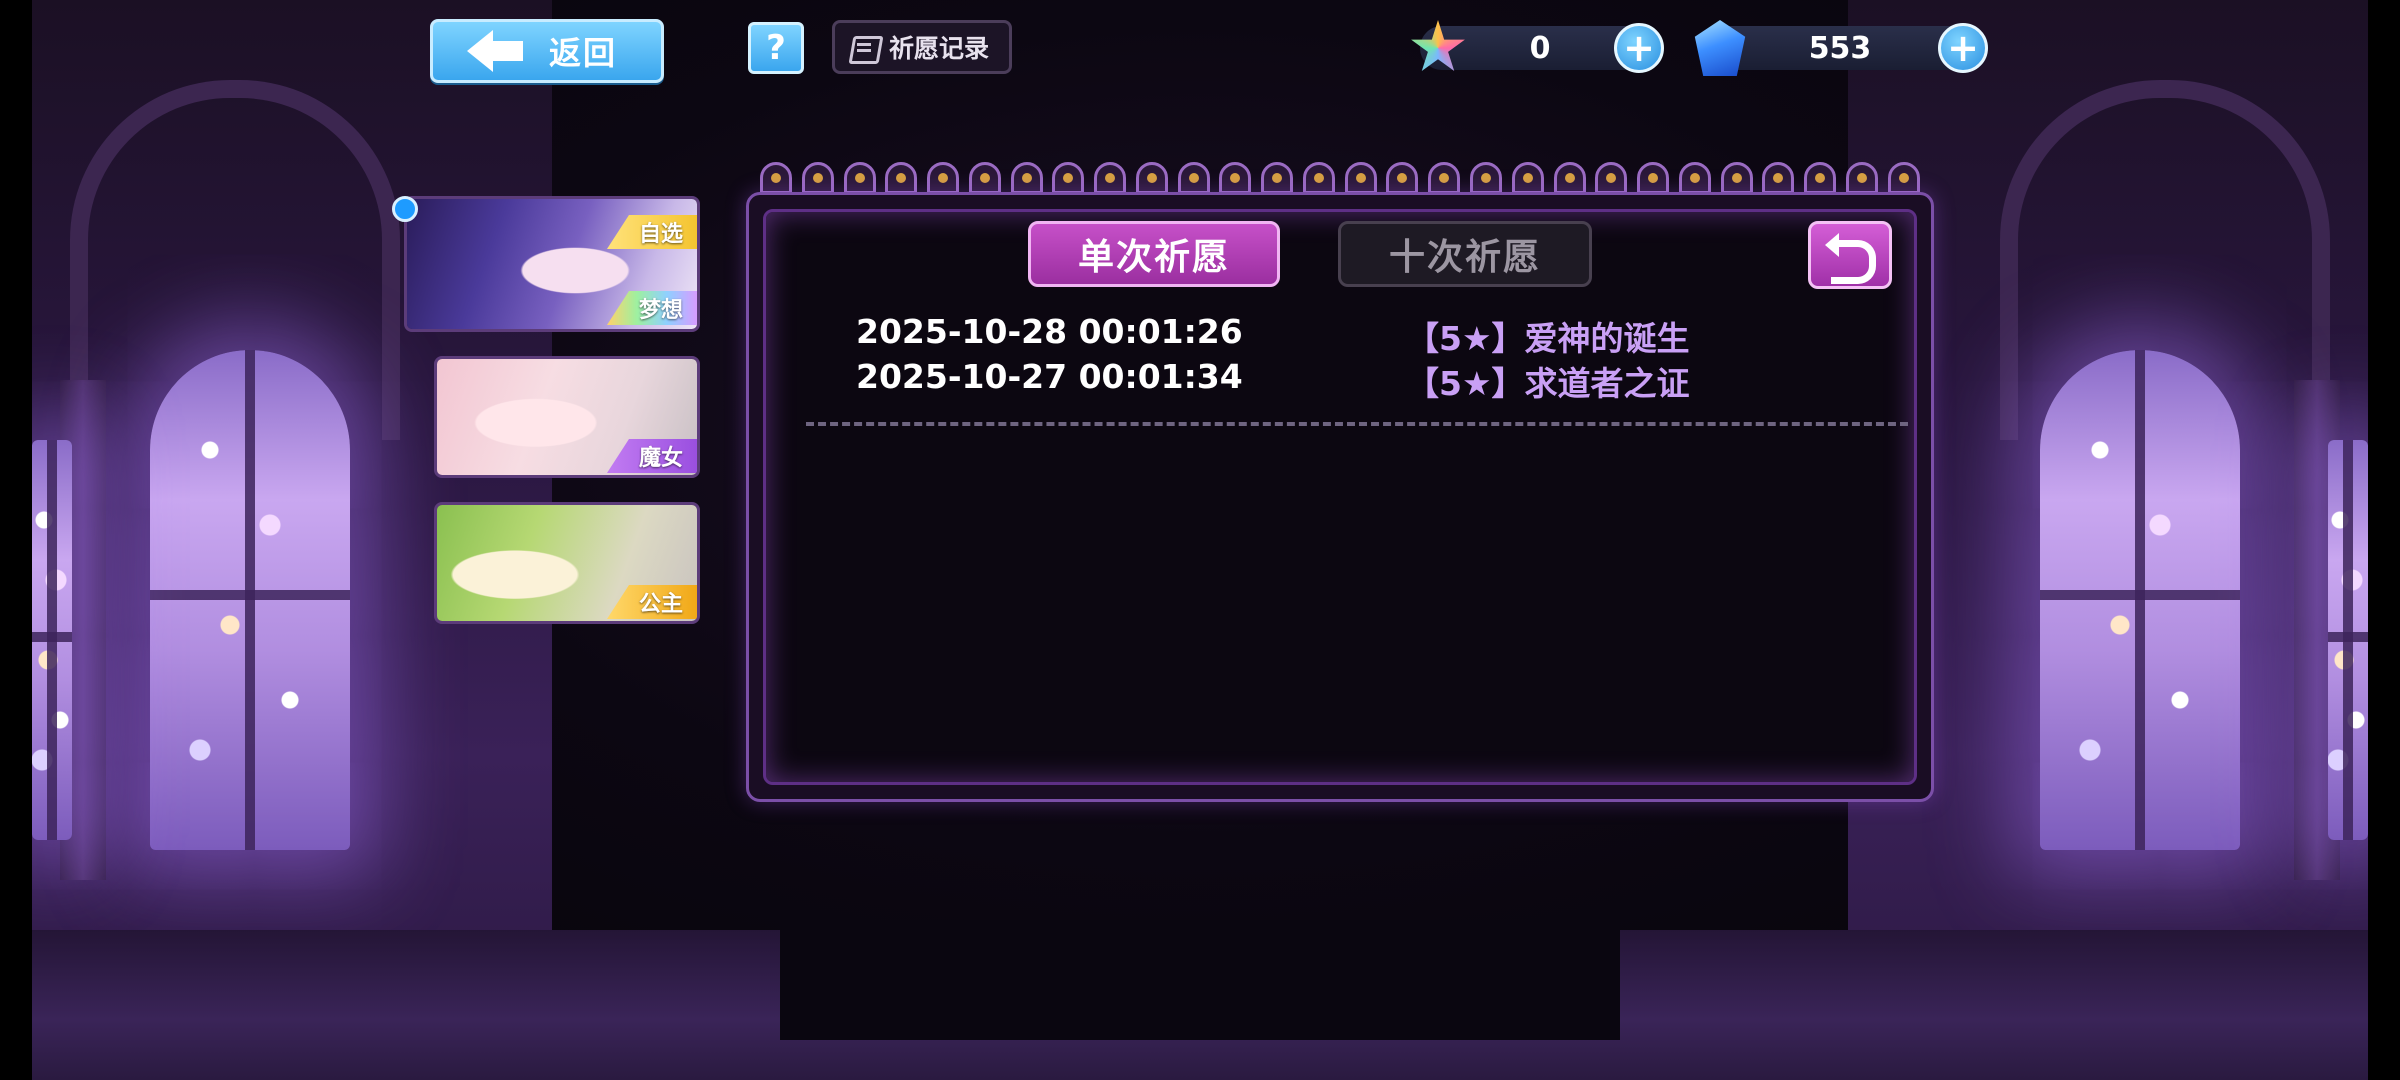  What do you see at coordinates (497, 51) in the screenshot?
I see `arrow-left-icon` at bounding box center [497, 51].